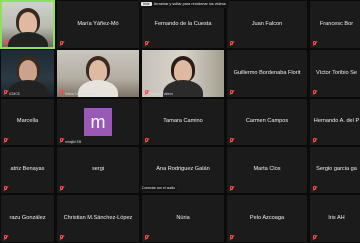 This screenshot has width=360, height=243. I want to click on participant-name: Francesc Bor, so click(336, 23).